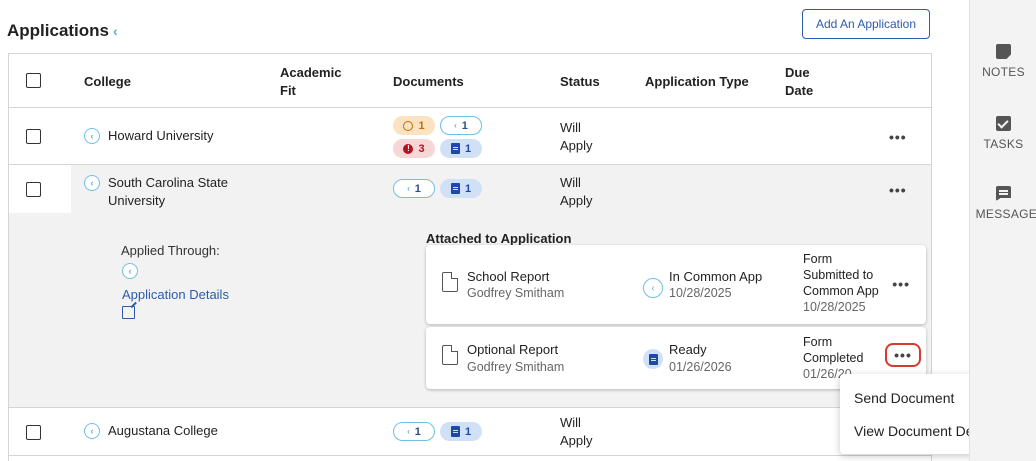 The height and width of the screenshot is (461, 1036). Describe the element at coordinates (163, 430) in the screenshot. I see `college-name: Augustana College` at that location.